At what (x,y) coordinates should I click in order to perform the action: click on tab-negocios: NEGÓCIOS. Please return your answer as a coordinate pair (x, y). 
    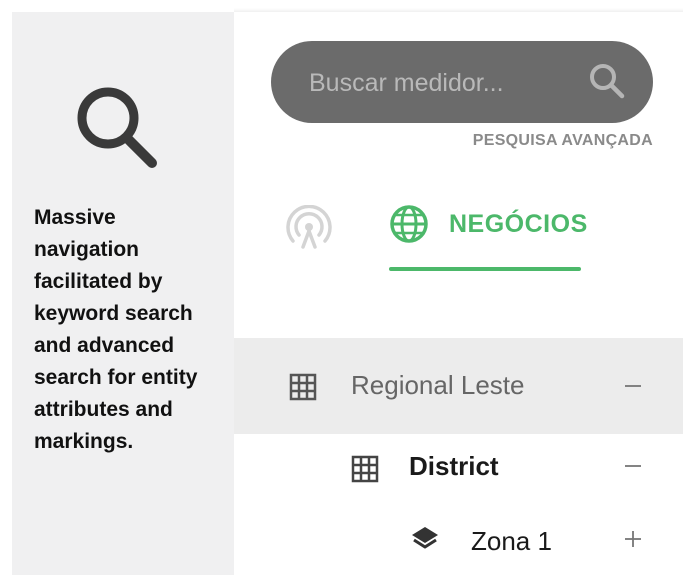
    Looking at the image, I should click on (488, 236).